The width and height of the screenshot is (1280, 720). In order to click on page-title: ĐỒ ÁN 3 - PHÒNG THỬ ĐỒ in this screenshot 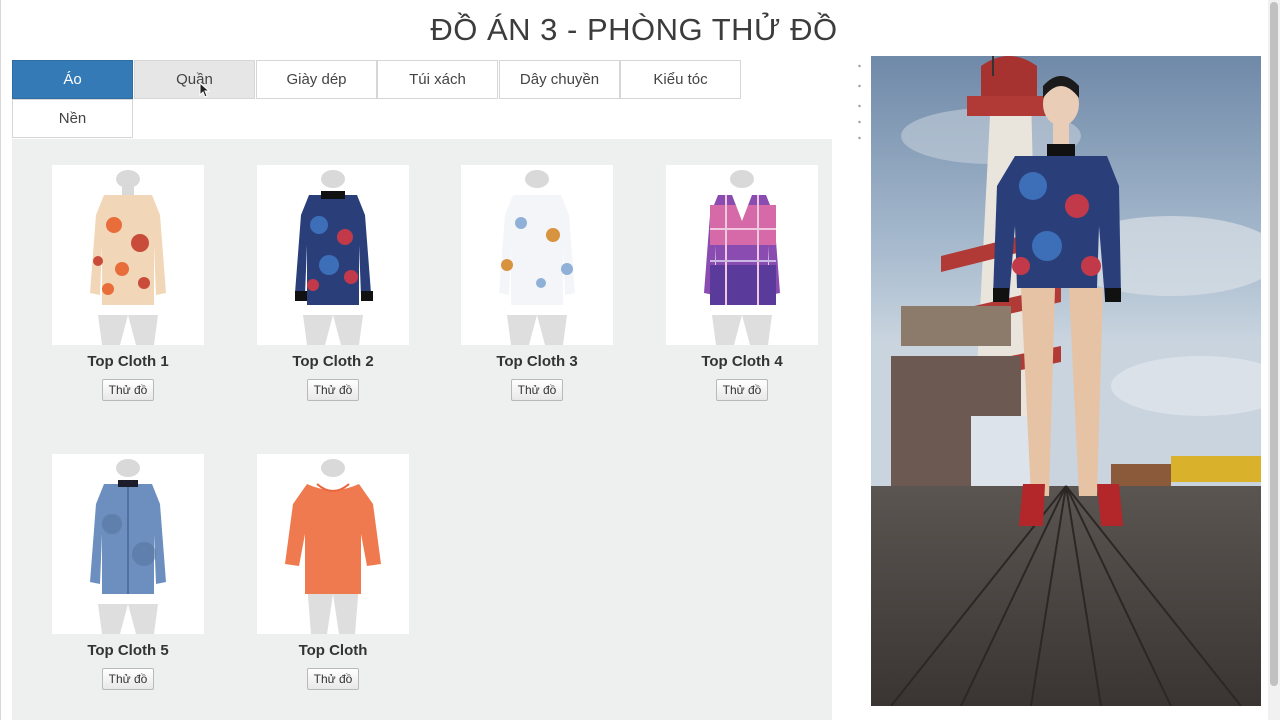, I will do `click(634, 29)`.